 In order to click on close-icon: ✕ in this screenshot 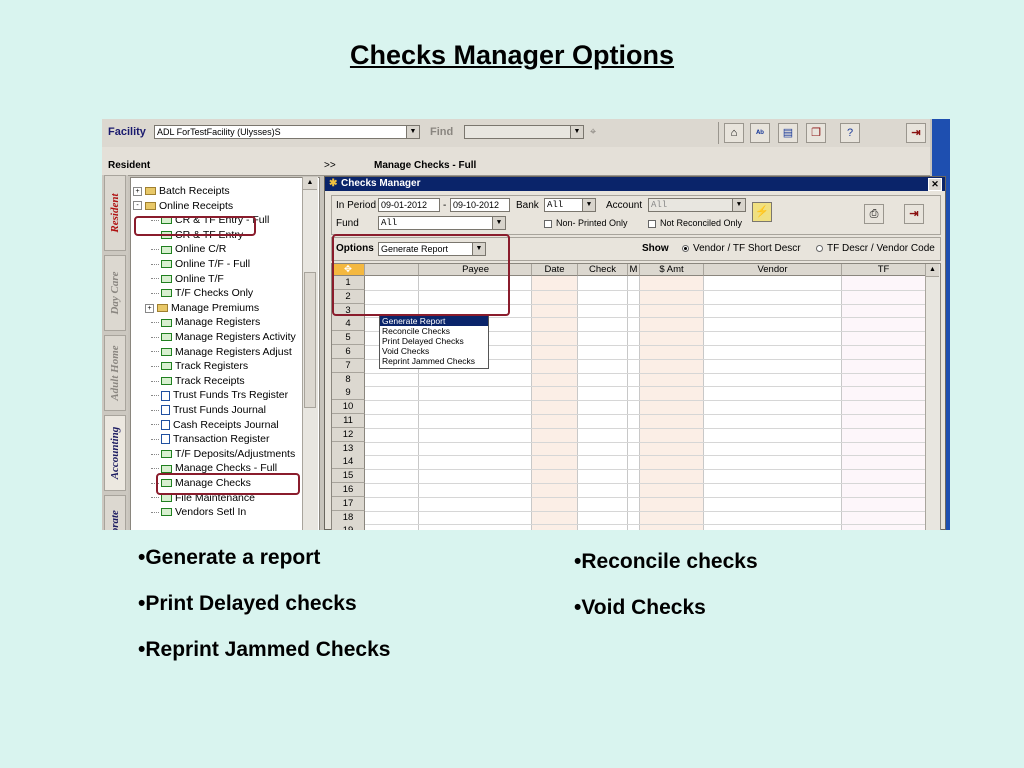, I will do `click(935, 184)`.